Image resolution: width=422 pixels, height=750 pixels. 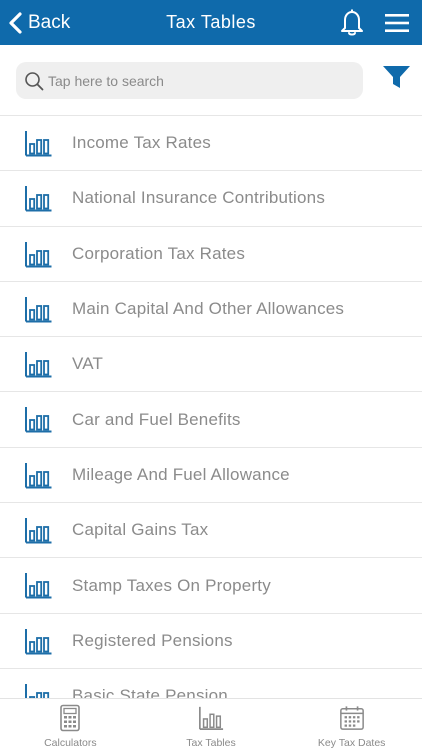 I want to click on bottom-tab-bar: Calculators Tax Tables Key Tax Dates, so click(x=211, y=724).